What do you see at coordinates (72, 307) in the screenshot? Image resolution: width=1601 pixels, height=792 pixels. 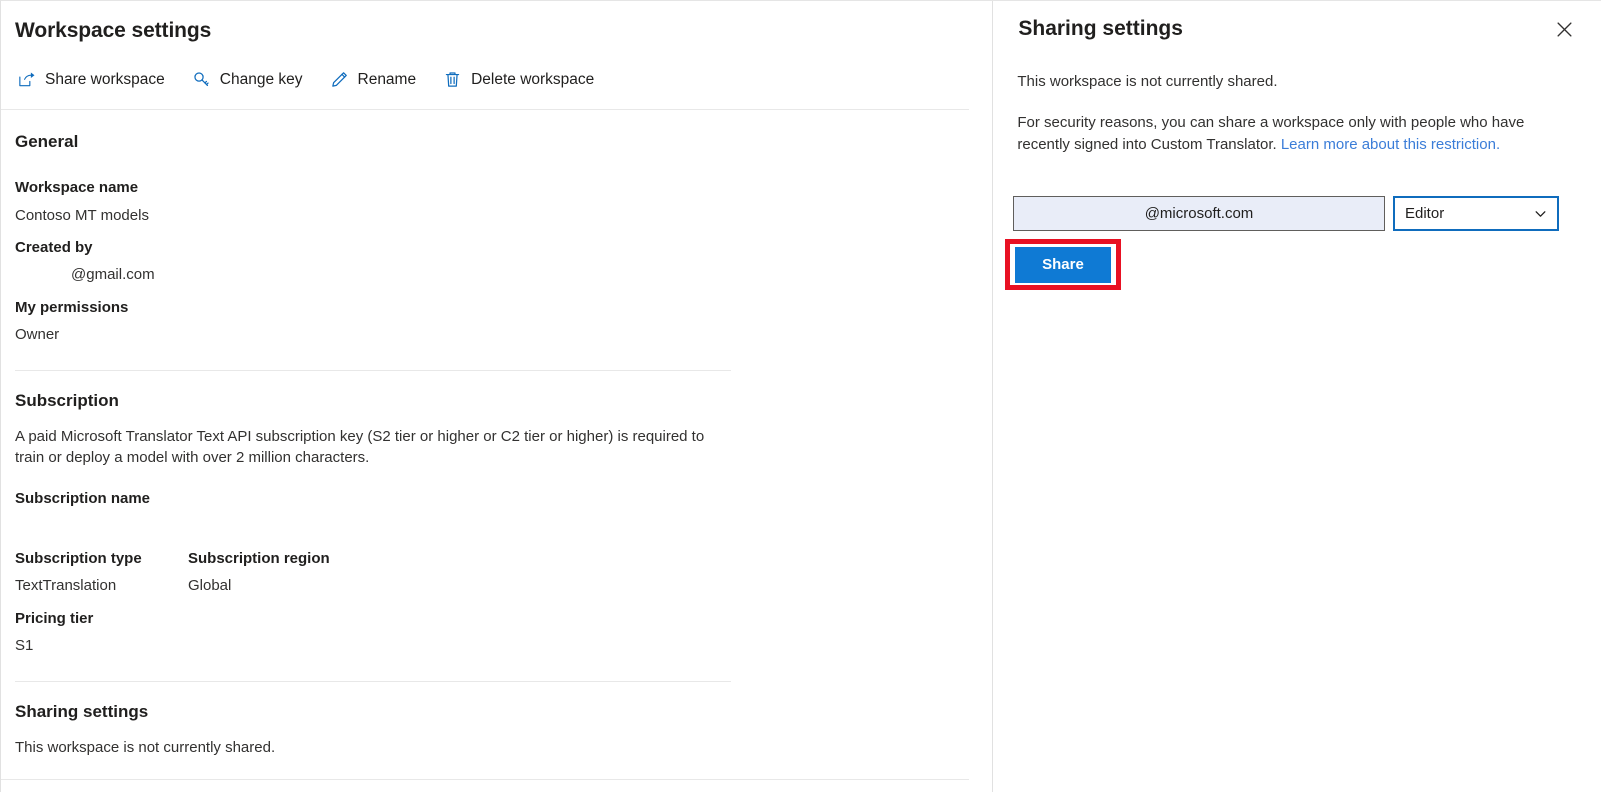 I see `my-permissions-label: My permissions` at bounding box center [72, 307].